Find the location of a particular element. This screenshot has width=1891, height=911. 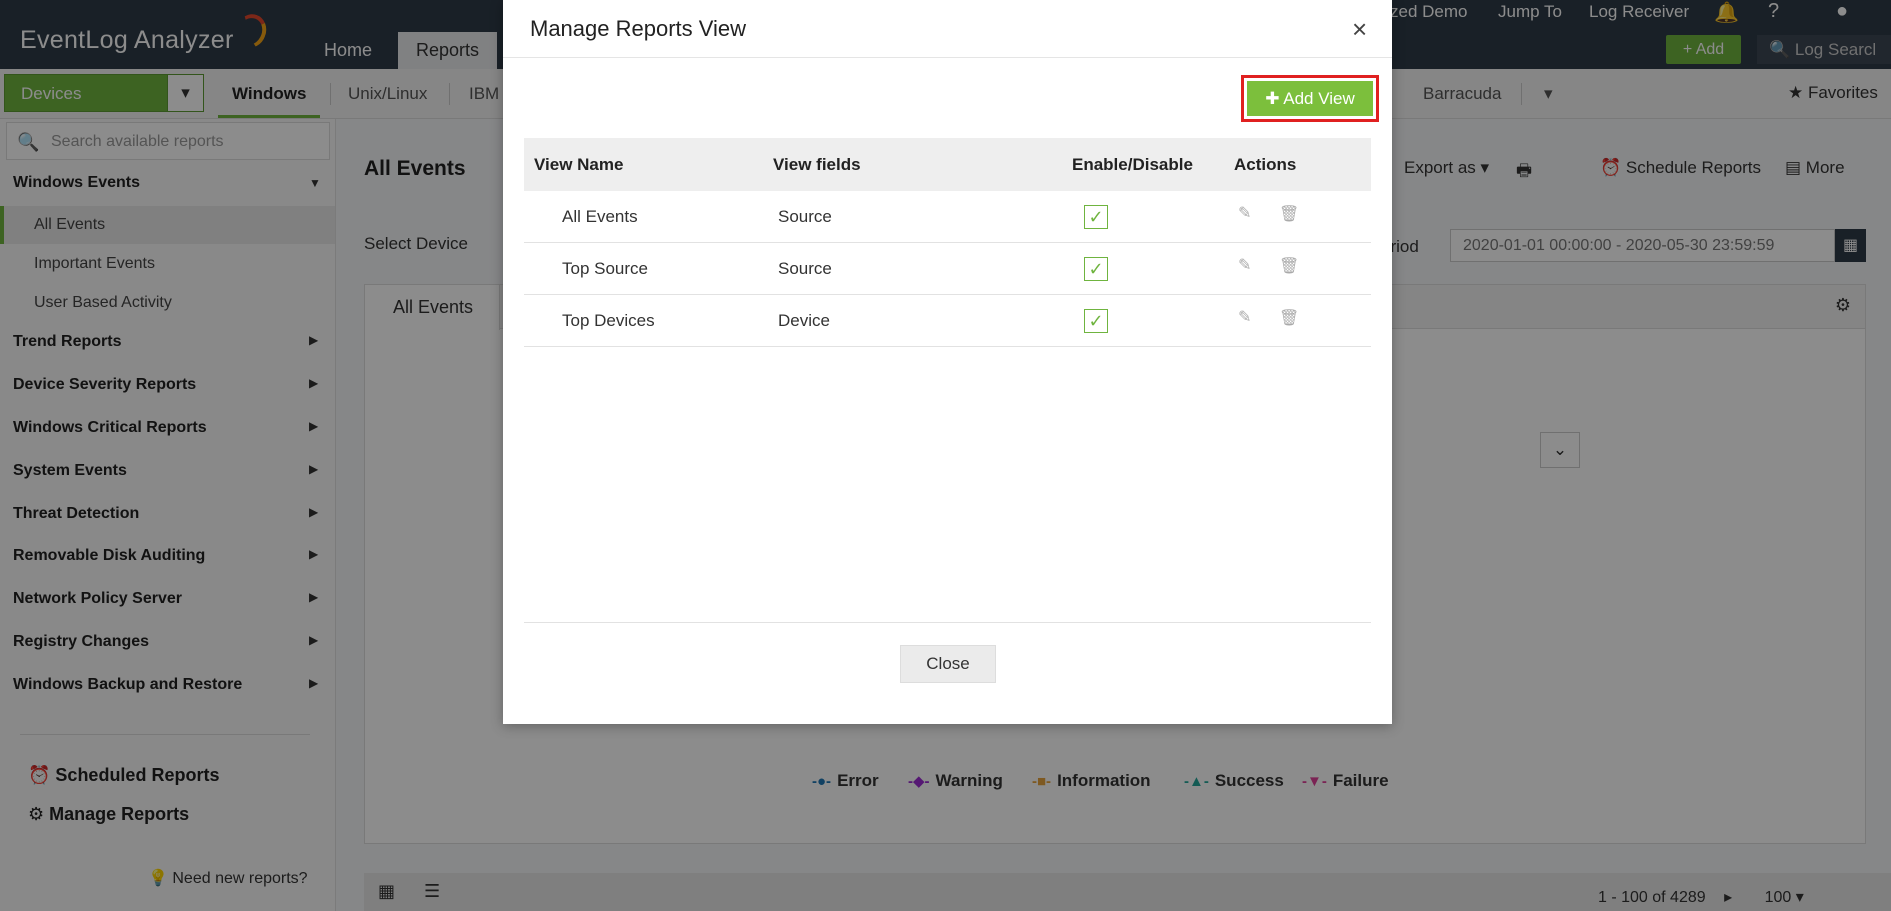

dialog-title: Manage Reports View is located at coordinates (638, 28).